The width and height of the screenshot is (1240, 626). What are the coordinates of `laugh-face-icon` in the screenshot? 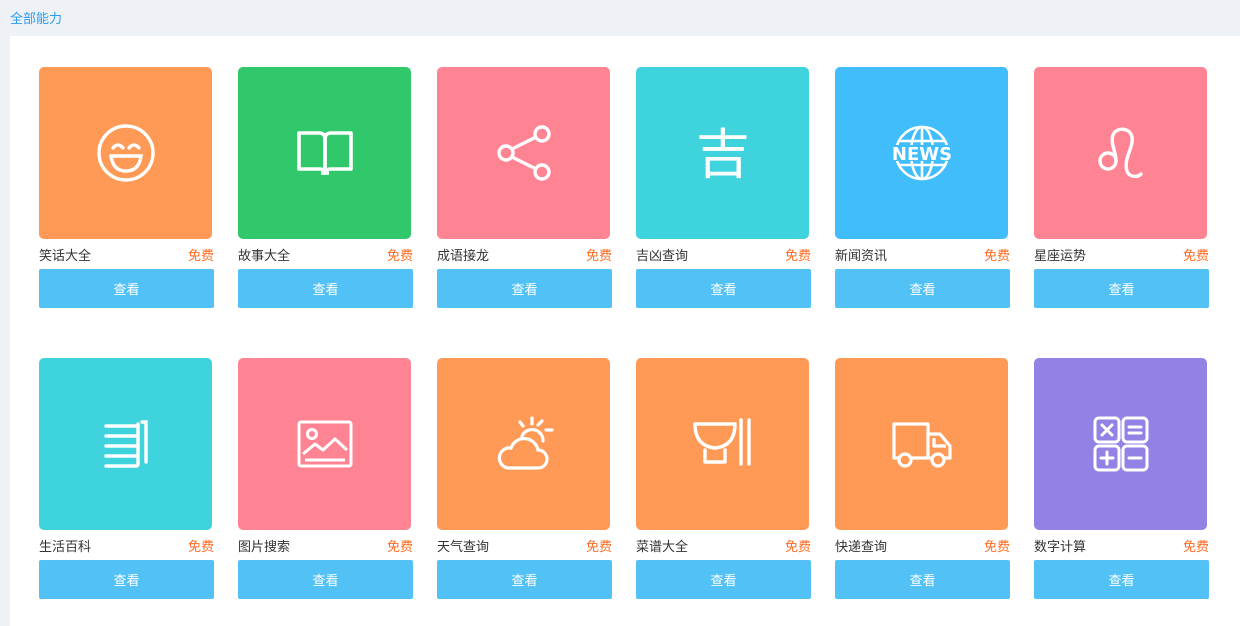 It's located at (125, 153).